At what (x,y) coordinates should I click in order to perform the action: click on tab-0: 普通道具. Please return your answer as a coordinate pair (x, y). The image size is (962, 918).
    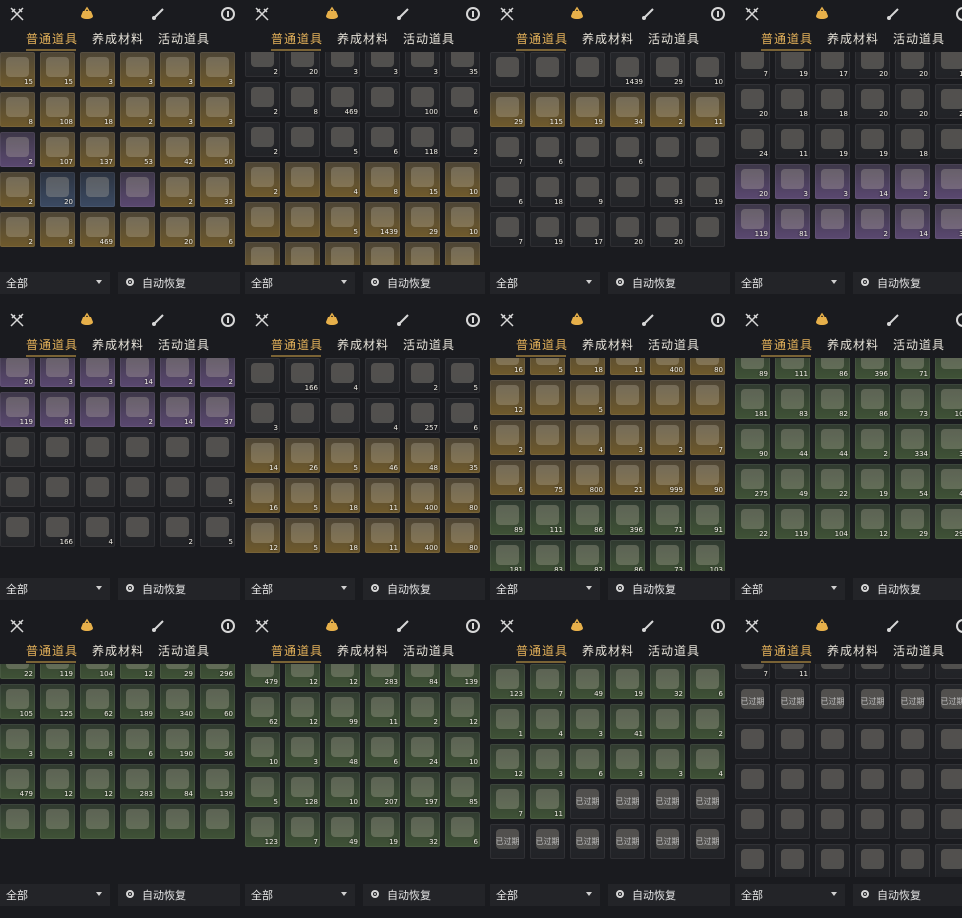
    Looking at the image, I should click on (52, 40).